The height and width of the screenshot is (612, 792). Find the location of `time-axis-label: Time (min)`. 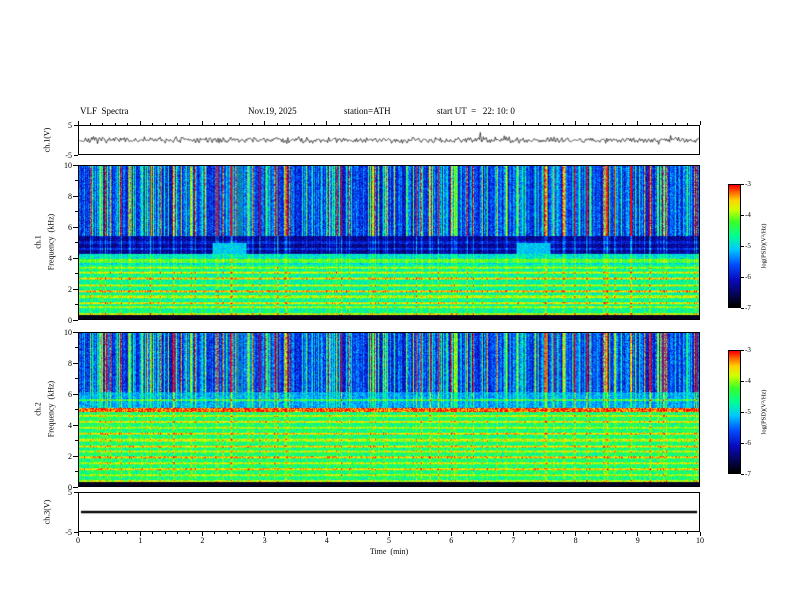

time-axis-label: Time (min) is located at coordinates (389, 551).